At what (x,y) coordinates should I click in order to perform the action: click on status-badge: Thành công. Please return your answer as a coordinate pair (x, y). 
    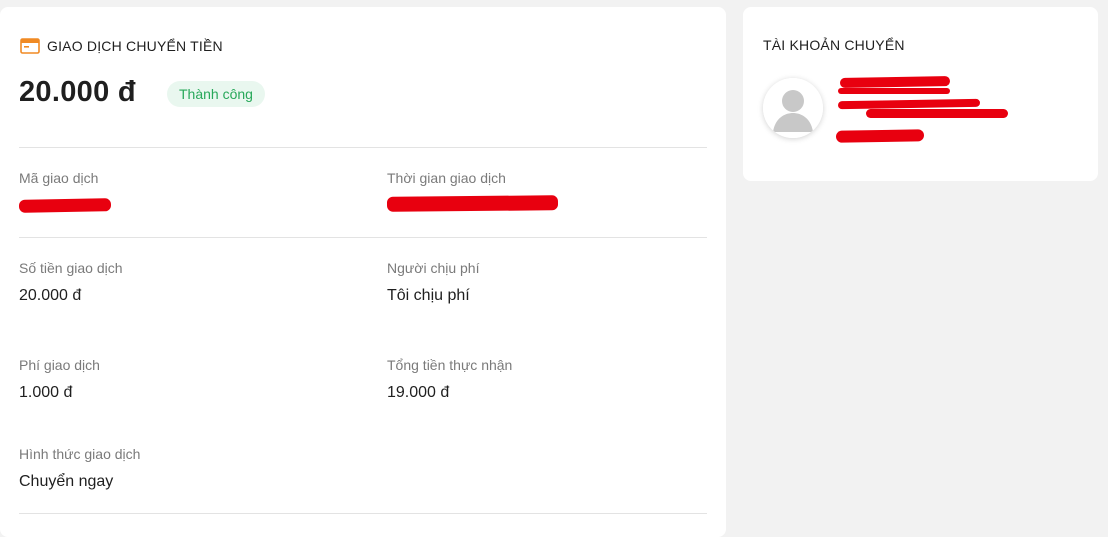
    Looking at the image, I should click on (216, 94).